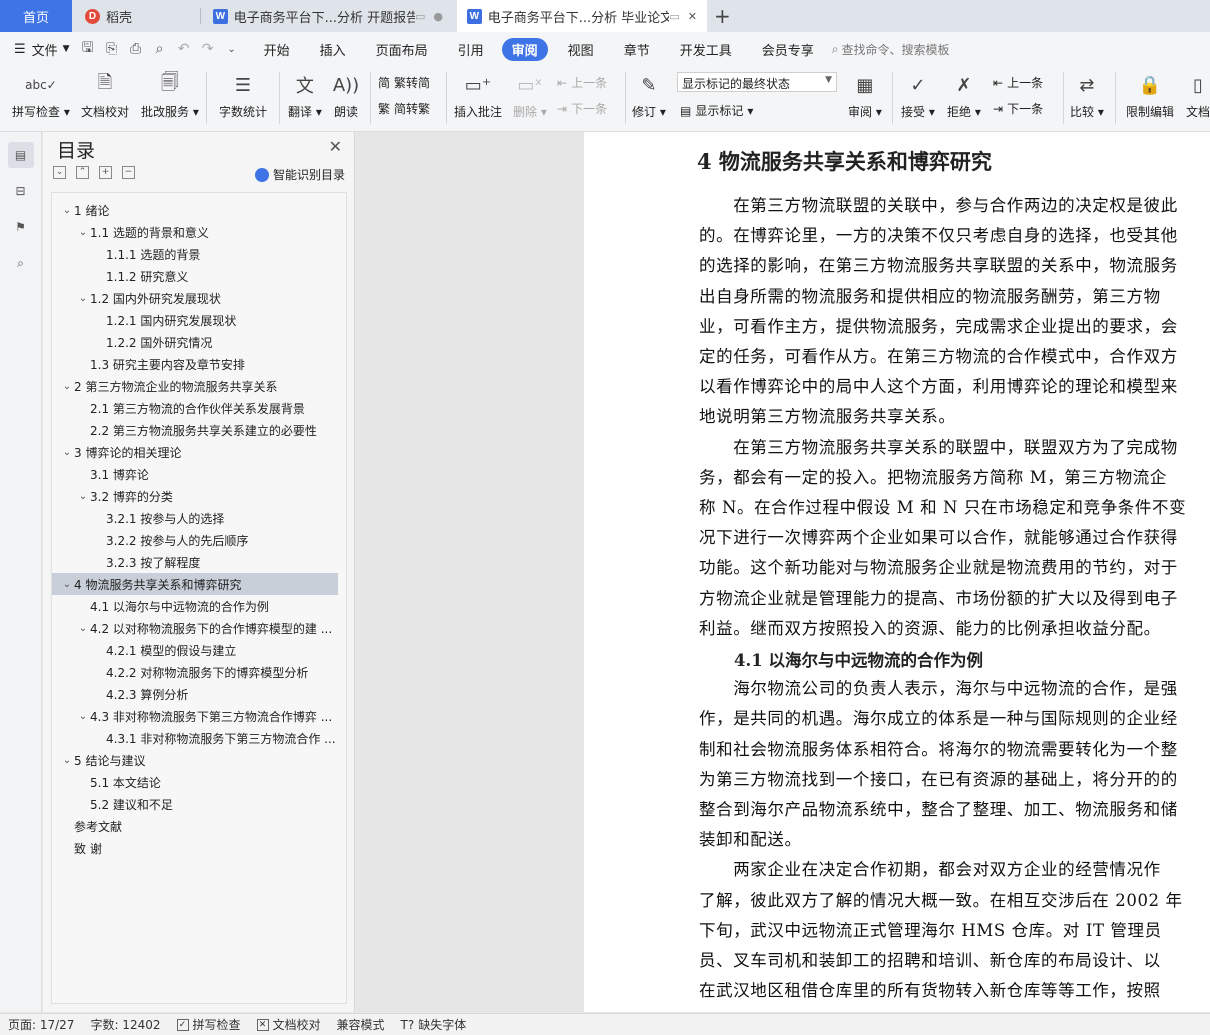 This screenshot has width=1210, height=1035. Describe the element at coordinates (170, 95) in the screenshot. I see `annotate-service-button: 🗐 批改服务 ▾` at that location.